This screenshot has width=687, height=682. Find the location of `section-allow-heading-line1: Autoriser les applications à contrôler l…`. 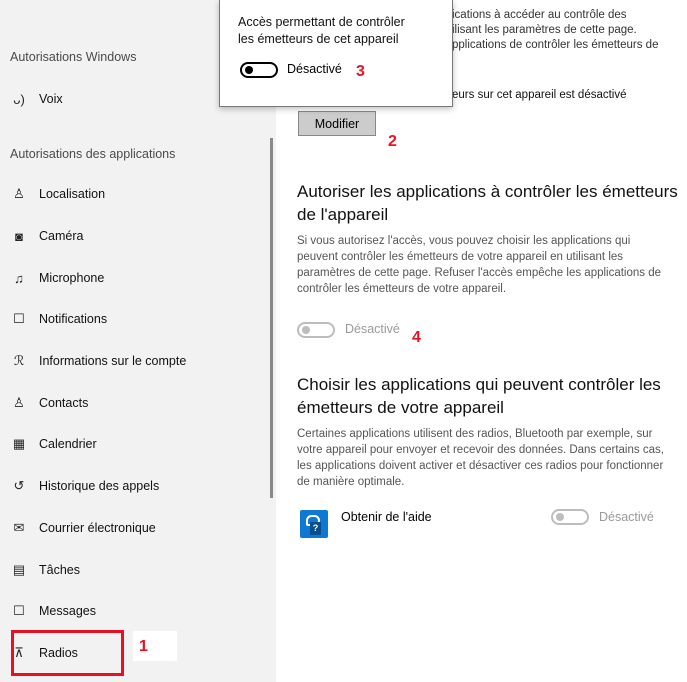

section-allow-heading-line1: Autoriser les applications à contrôler l… is located at coordinates (487, 191).